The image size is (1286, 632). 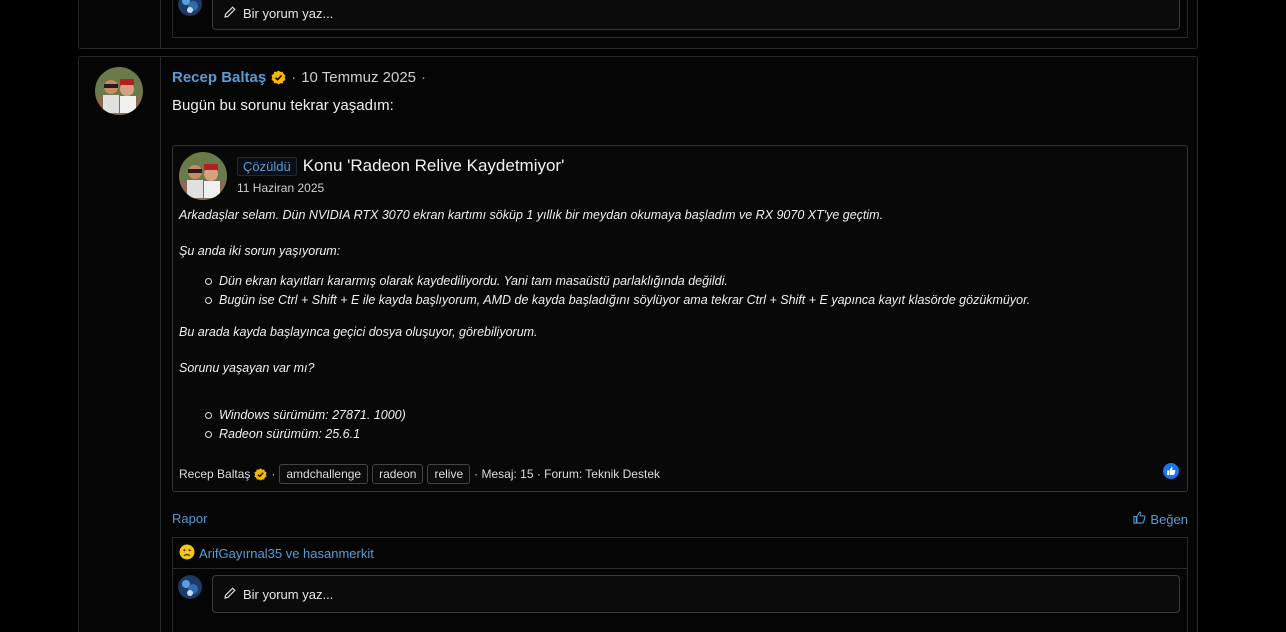 What do you see at coordinates (189, 518) in the screenshot?
I see `report-link: Rapor` at bounding box center [189, 518].